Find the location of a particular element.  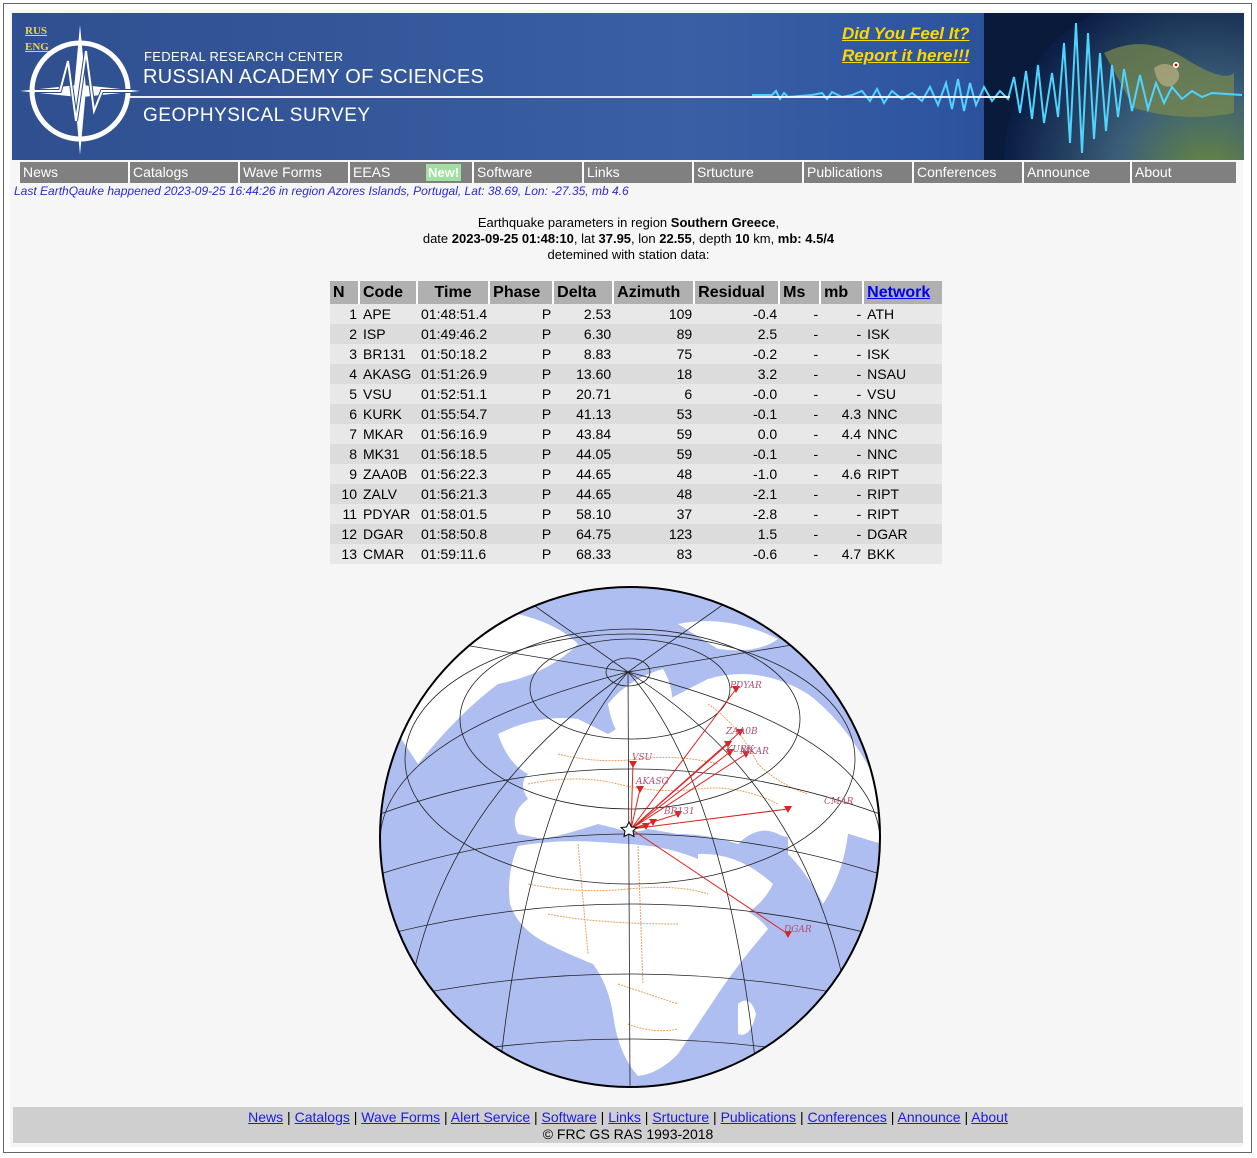

cell-time: 01:59:11.6 is located at coordinates (454, 554).